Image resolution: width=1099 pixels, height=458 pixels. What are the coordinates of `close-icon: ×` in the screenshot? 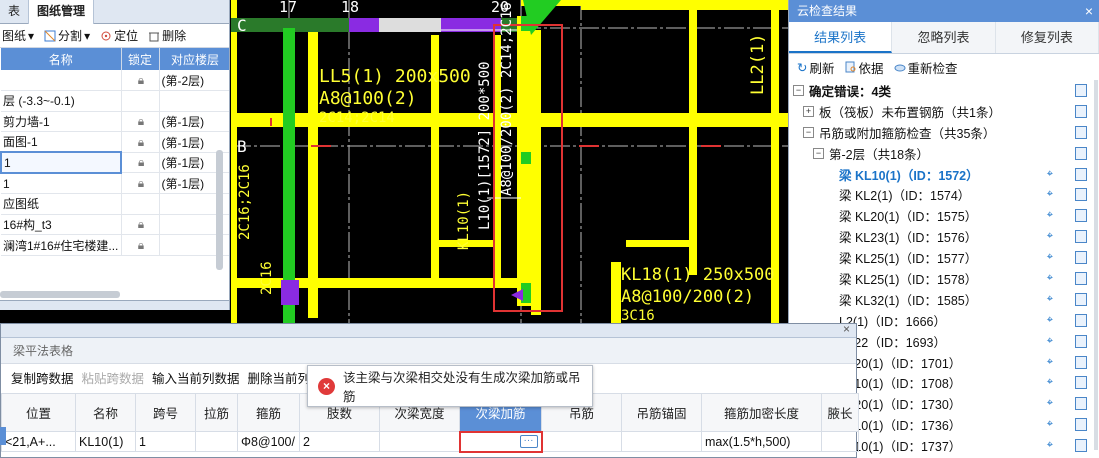 It's located at (1089, 11).